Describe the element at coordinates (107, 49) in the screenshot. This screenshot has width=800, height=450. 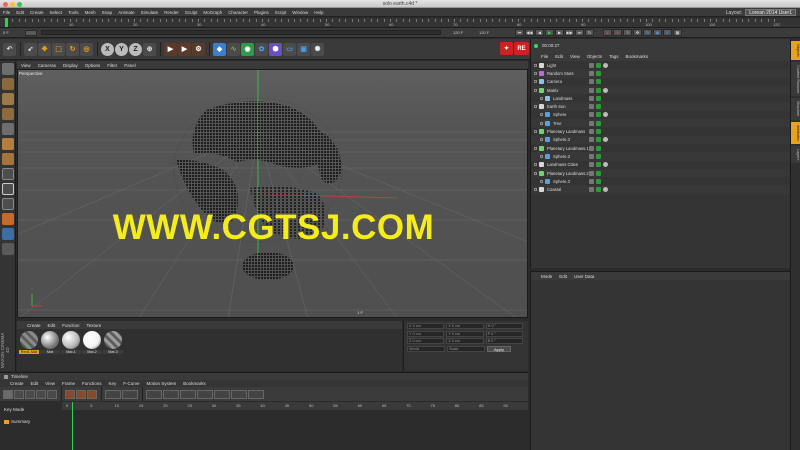
I see `x-axis-lock-button: X` at that location.